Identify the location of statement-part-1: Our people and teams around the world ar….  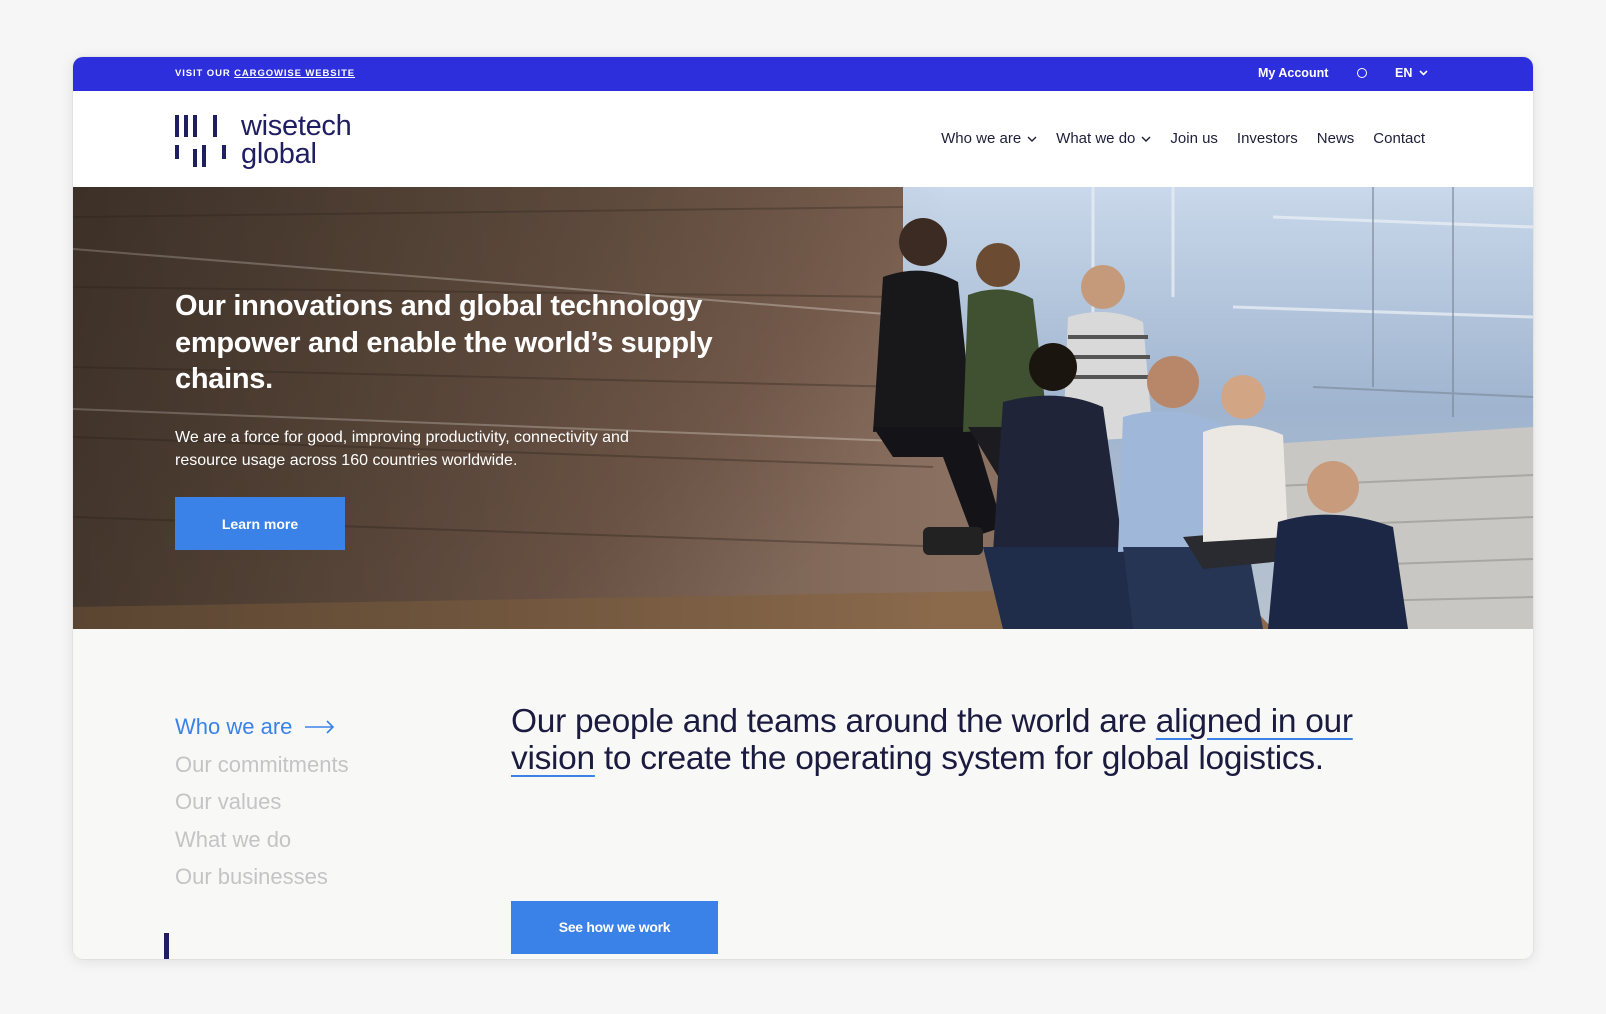
(833, 721).